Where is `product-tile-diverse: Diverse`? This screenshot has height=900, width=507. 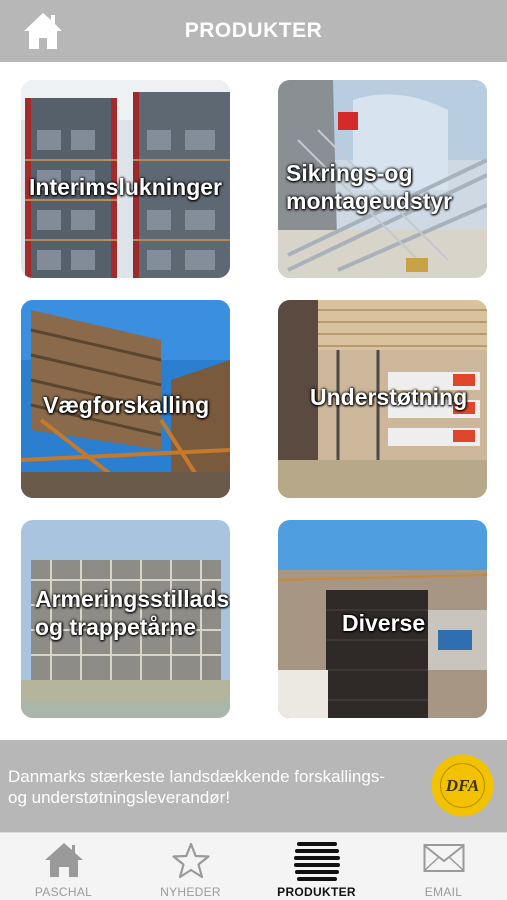
product-tile-diverse: Diverse is located at coordinates (382, 619).